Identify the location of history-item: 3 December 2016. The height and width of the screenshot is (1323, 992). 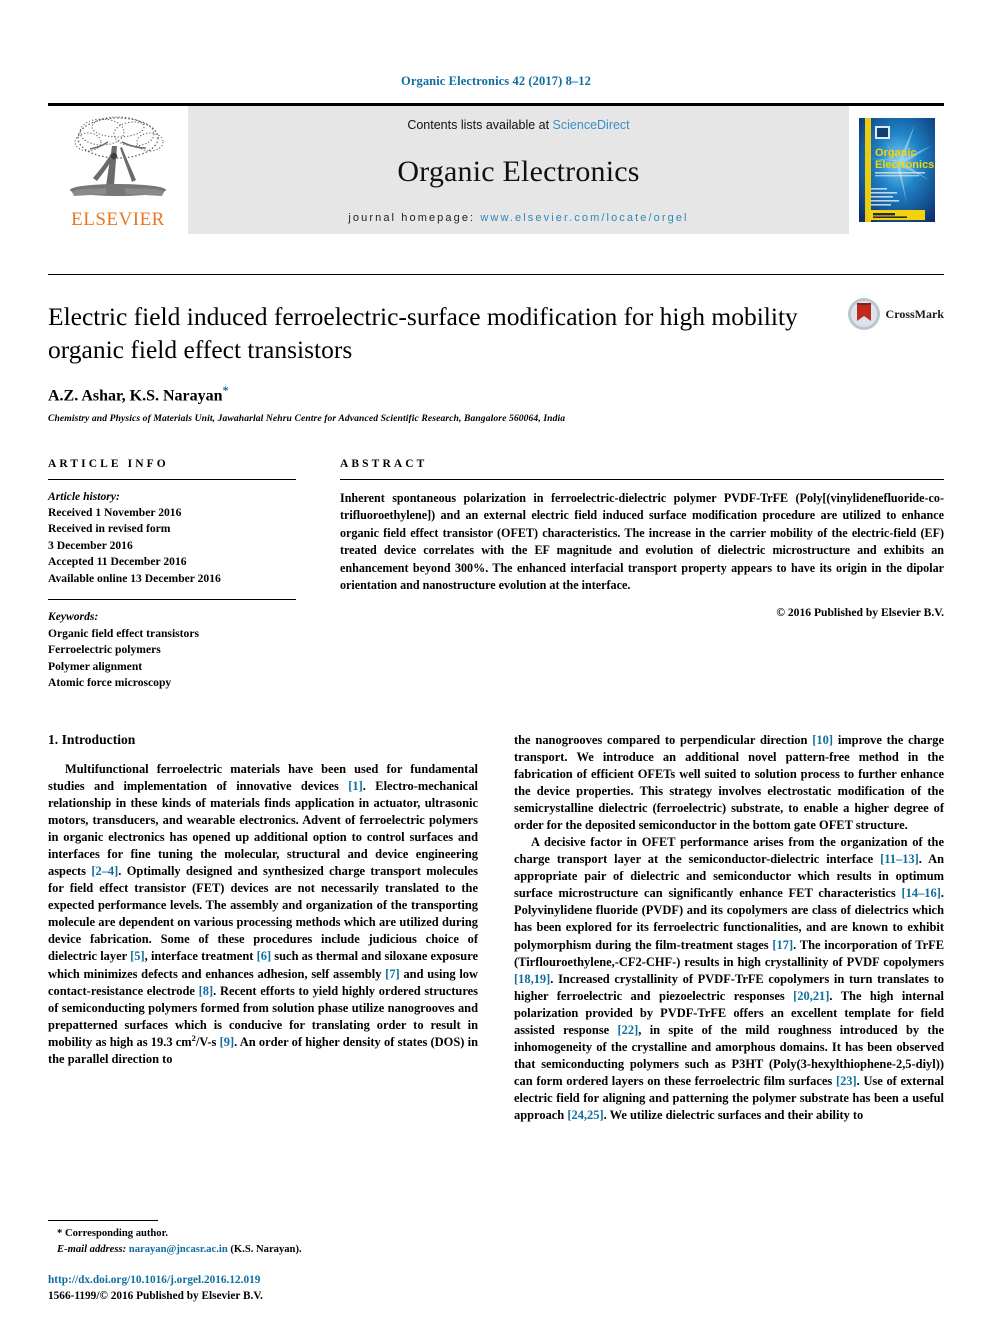
(90, 545).